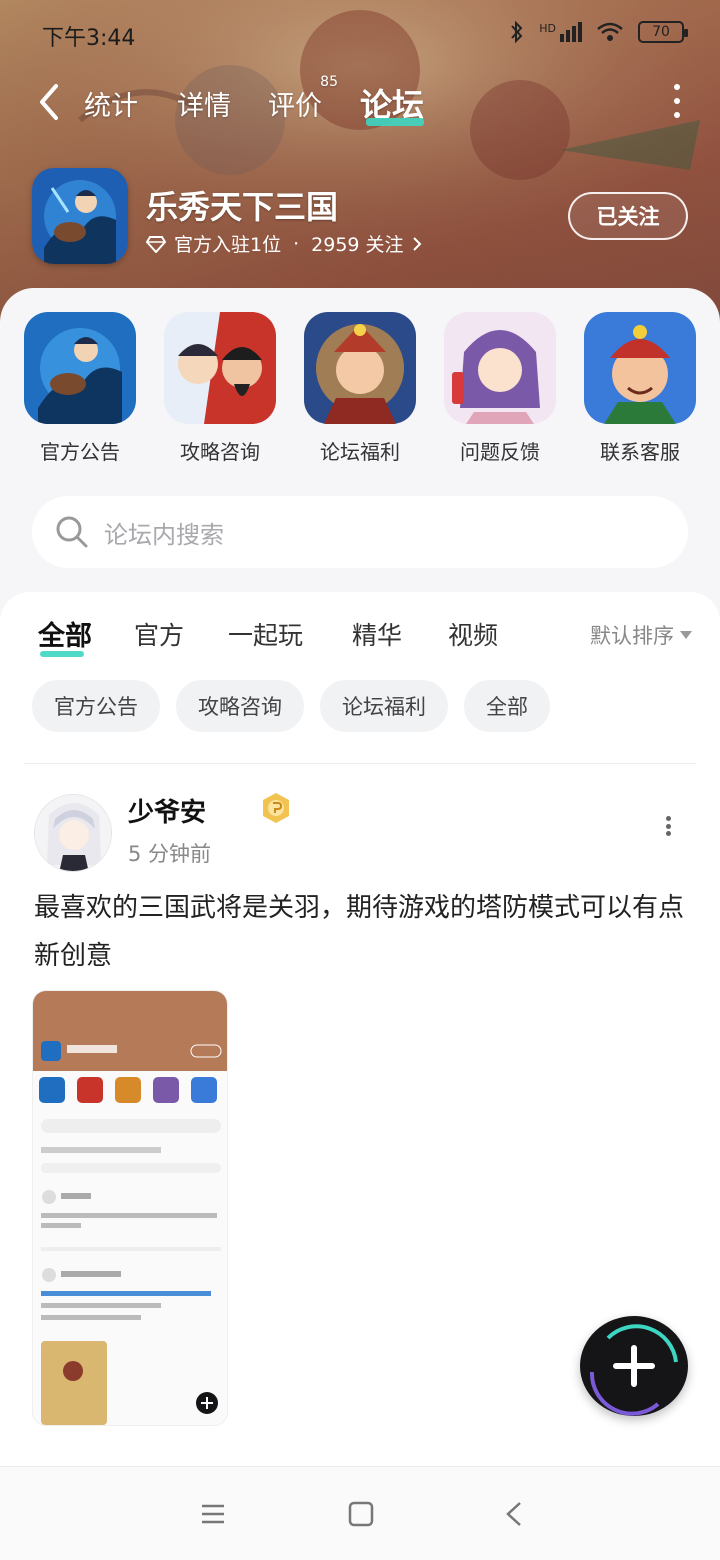 The width and height of the screenshot is (720, 1560). I want to click on search-input: 论坛内搜索, so click(164, 532).